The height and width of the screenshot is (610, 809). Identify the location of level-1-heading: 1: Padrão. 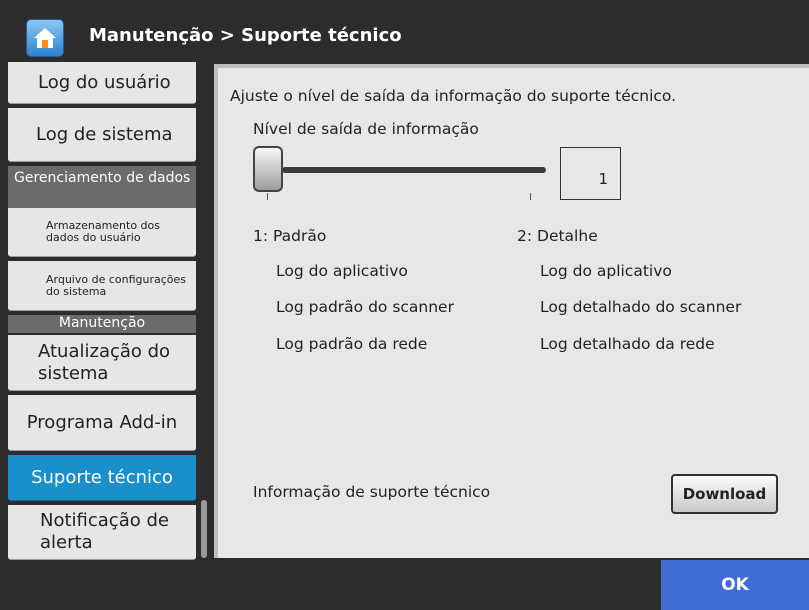
(290, 236).